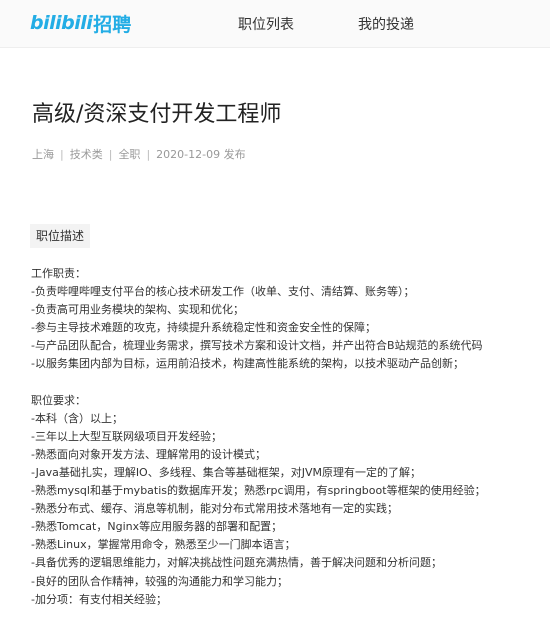 This screenshot has height=631, width=550. I want to click on bilibili-recruit-logo: bilibili 招聘, so click(80, 23).